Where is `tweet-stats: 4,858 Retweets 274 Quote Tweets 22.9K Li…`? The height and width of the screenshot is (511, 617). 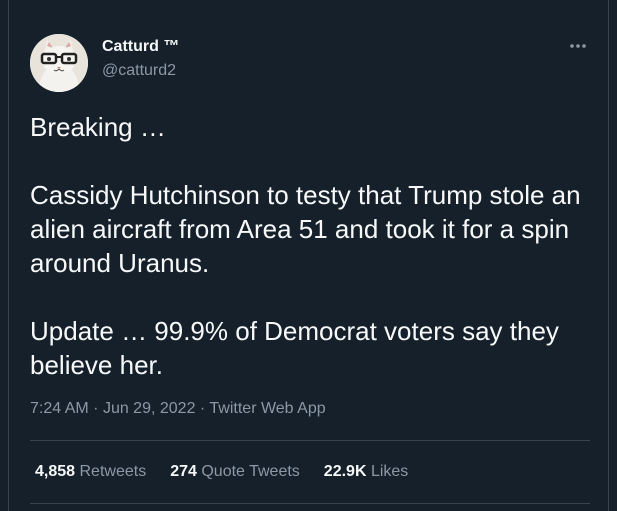 tweet-stats: 4,858 Retweets 274 Quote Tweets 22.9K Li… is located at coordinates (221, 472).